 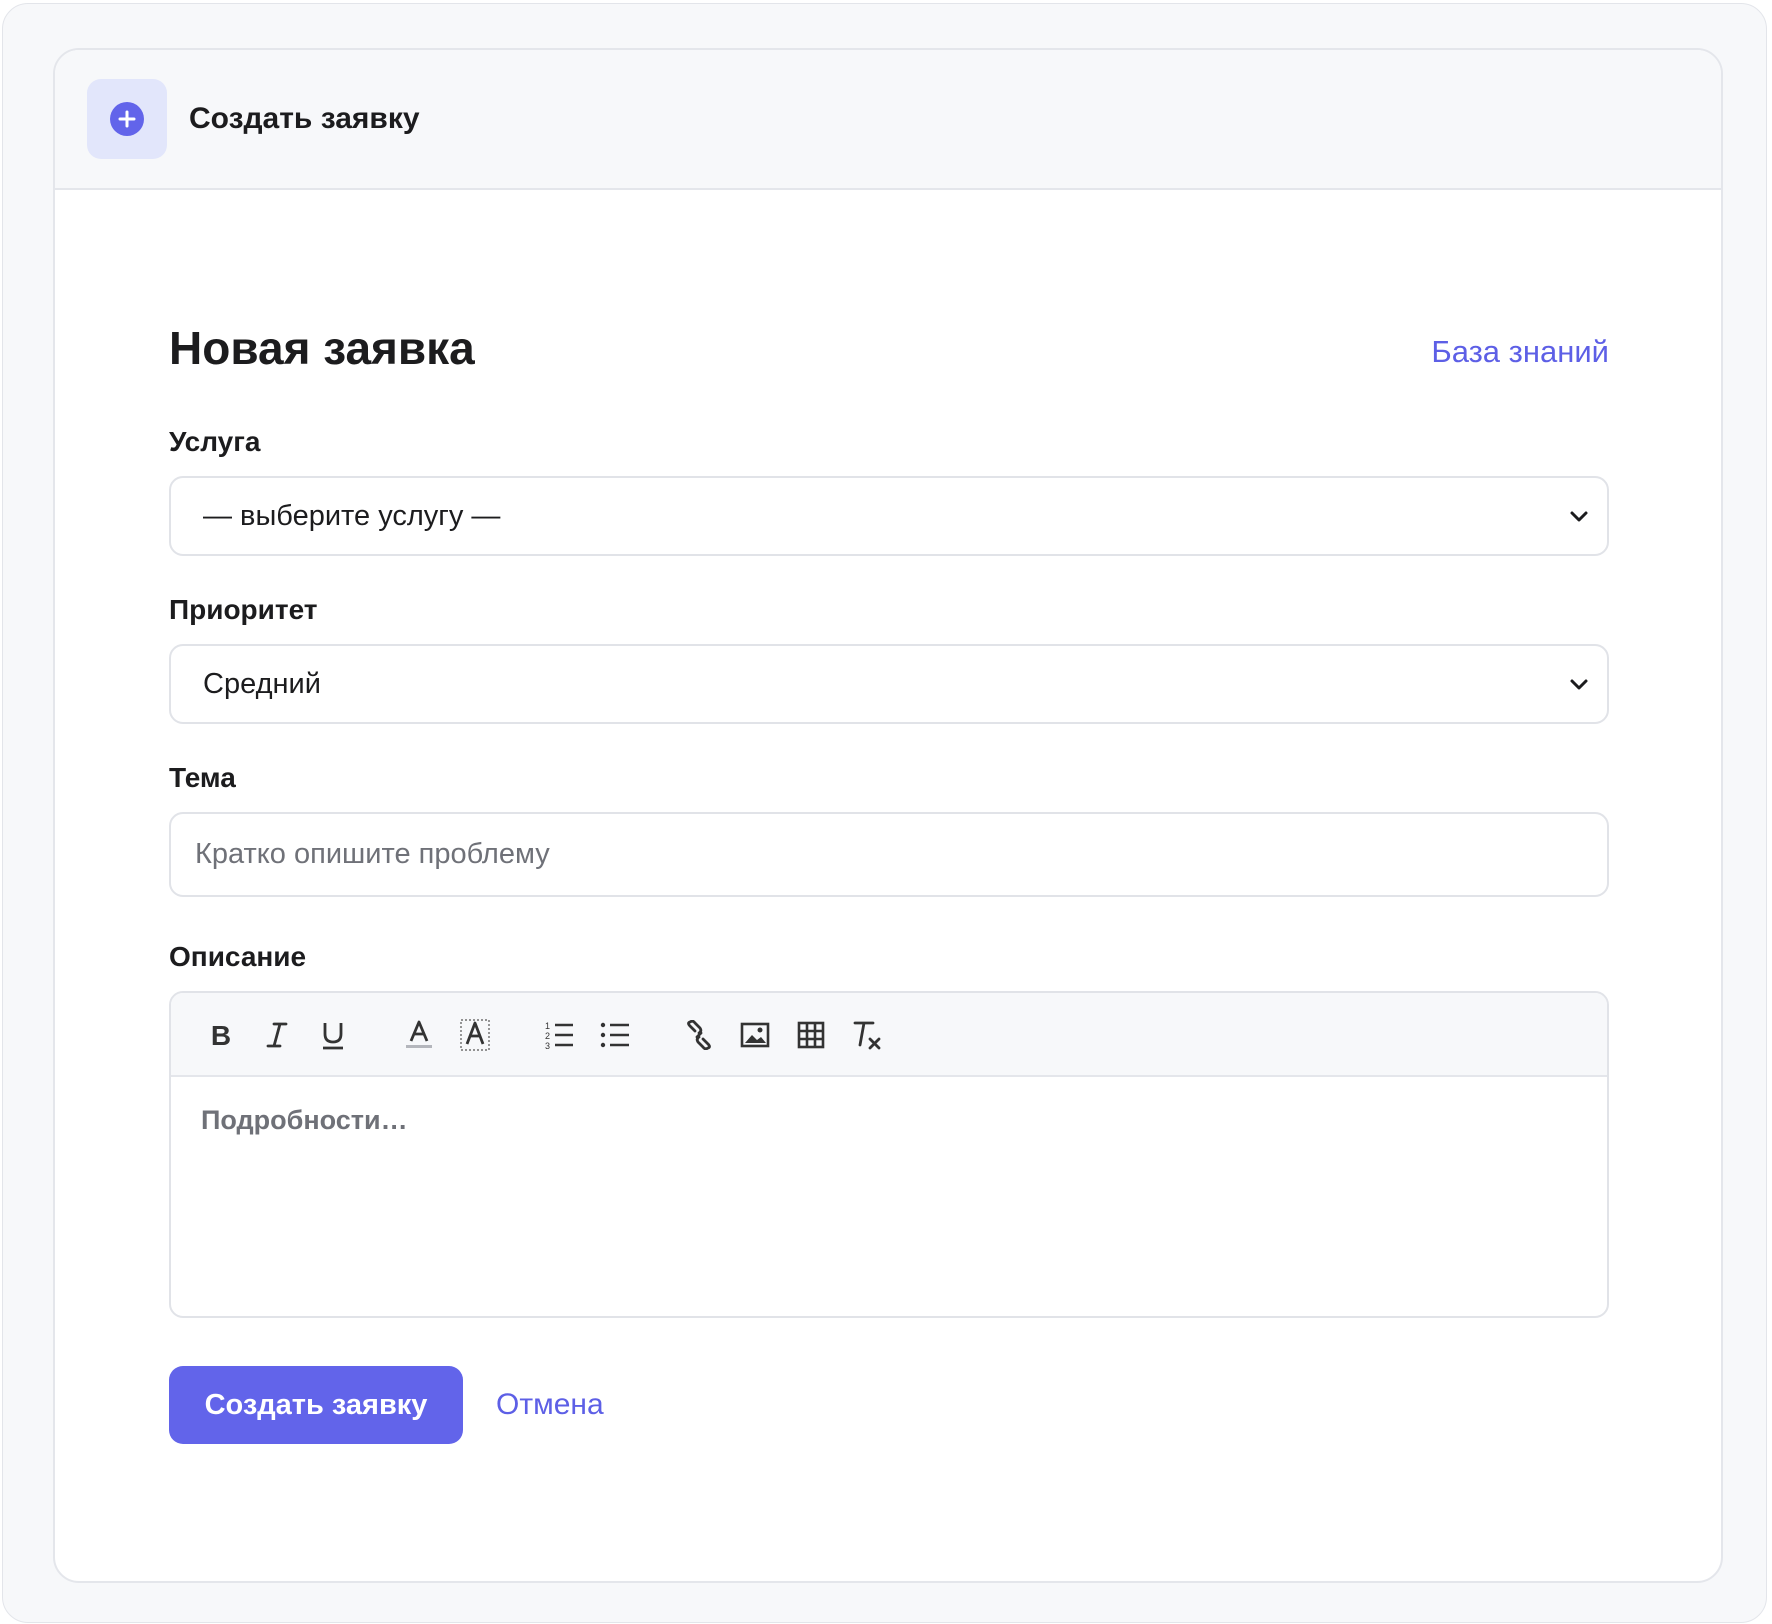 I want to click on link-button, so click(x=699, y=1035).